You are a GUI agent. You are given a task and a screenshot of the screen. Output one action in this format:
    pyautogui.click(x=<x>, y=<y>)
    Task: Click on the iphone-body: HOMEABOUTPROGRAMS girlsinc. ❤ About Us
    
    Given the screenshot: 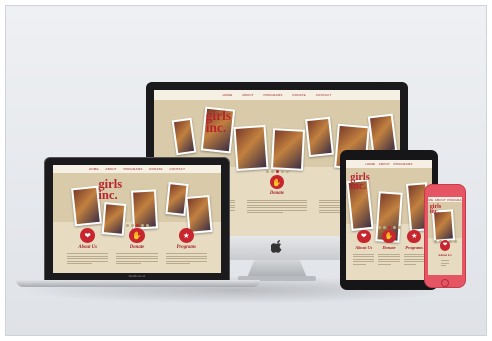 What is the action you would take?
    pyautogui.click(x=445, y=236)
    